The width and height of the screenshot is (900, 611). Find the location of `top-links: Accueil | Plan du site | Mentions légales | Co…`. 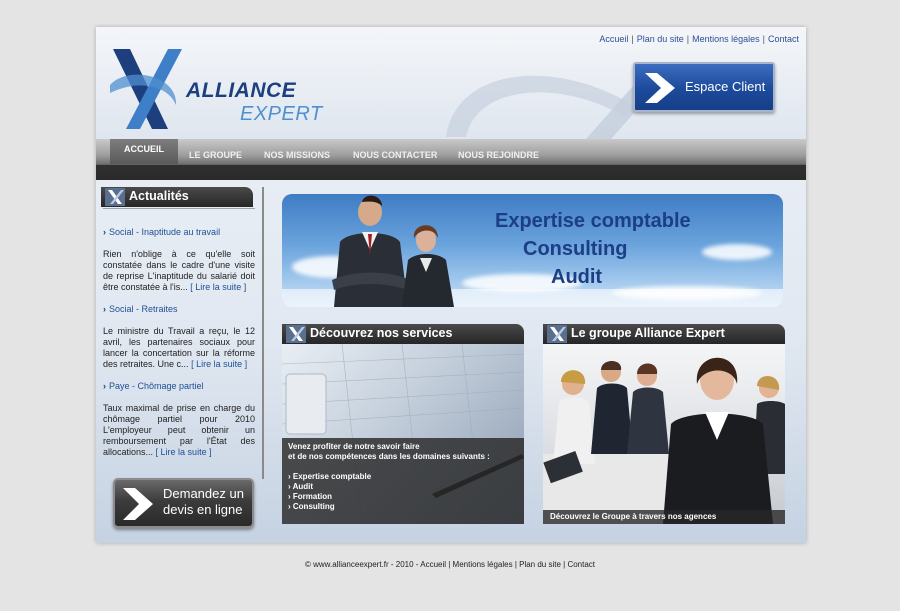

top-links: Accueil | Plan du site | Mentions légales | Co… is located at coordinates (699, 39).